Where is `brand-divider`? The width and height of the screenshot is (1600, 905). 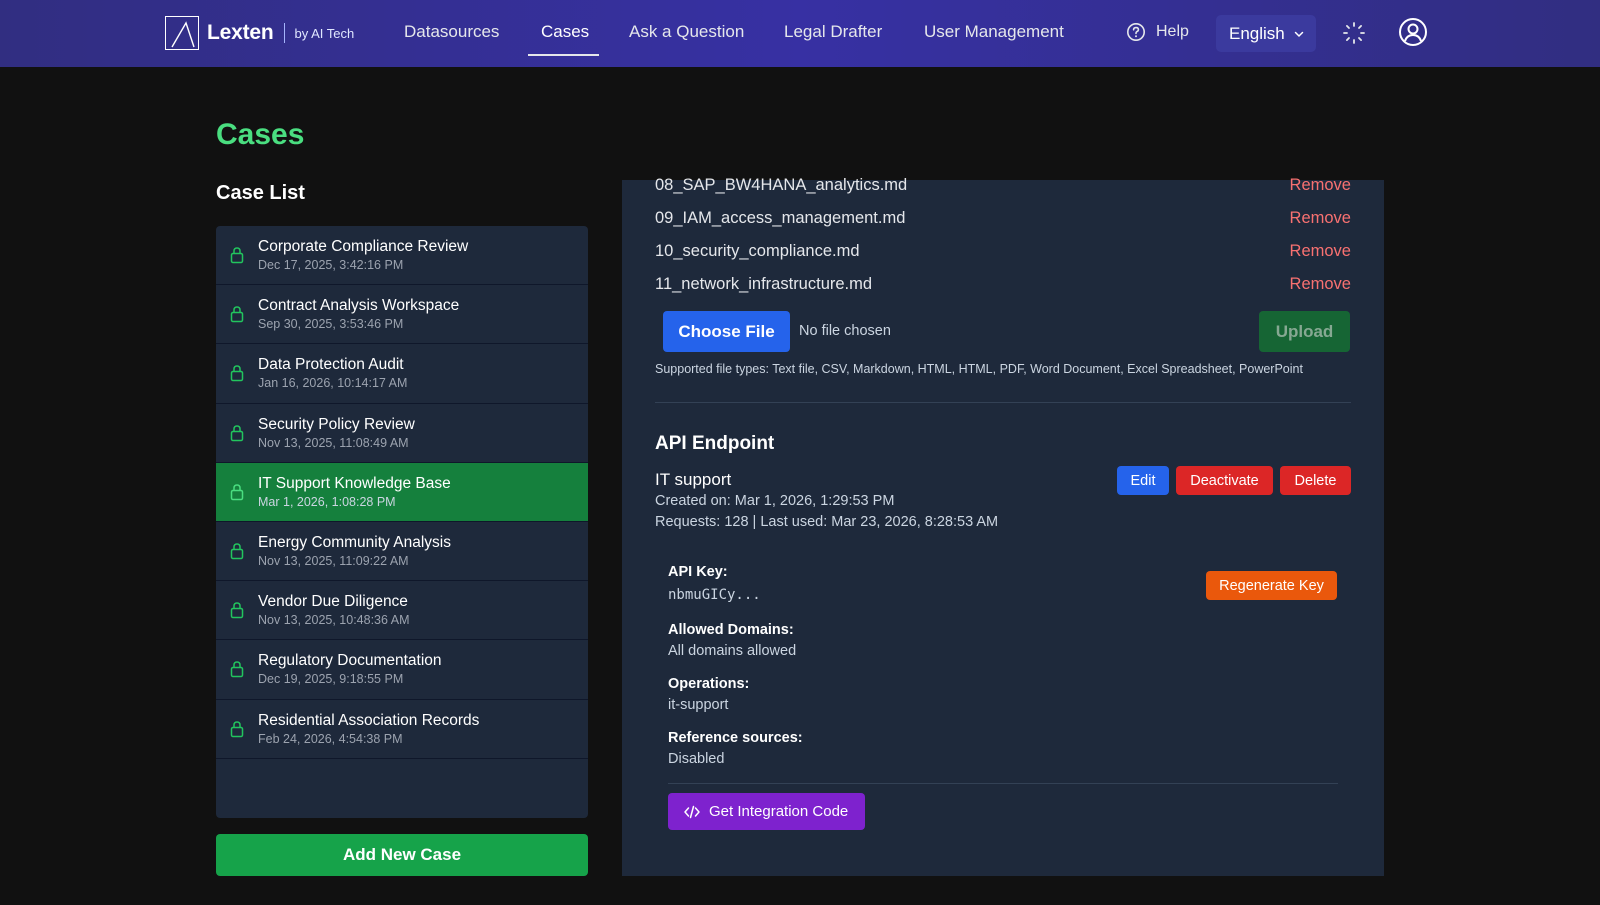
brand-divider is located at coordinates (284, 33).